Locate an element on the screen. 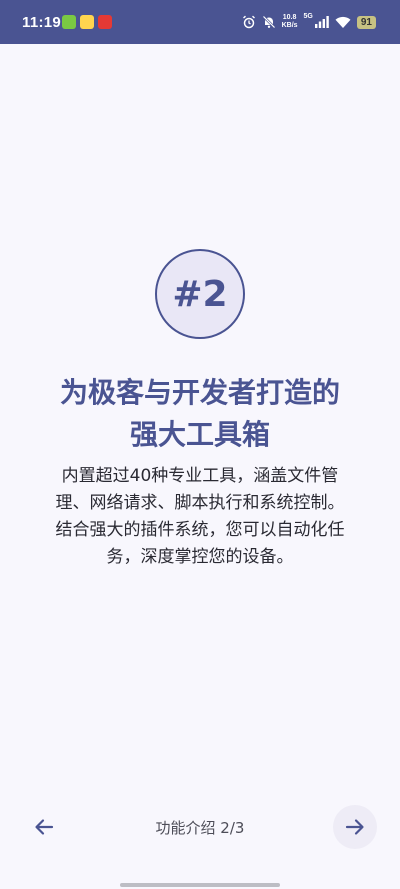  arrow-left-icon is located at coordinates (44, 827).